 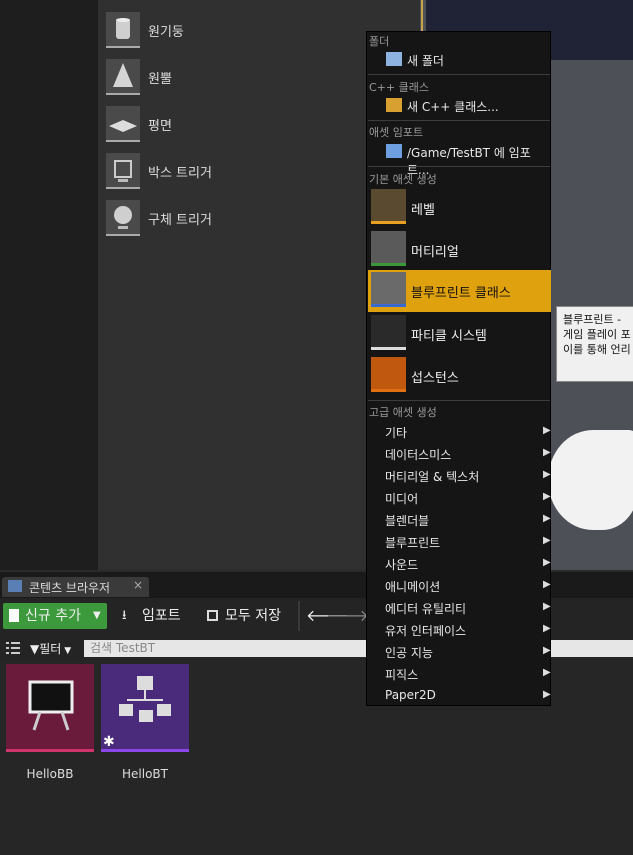 I want to click on menu-section-header: 고급 애셋 생성, so click(x=403, y=412).